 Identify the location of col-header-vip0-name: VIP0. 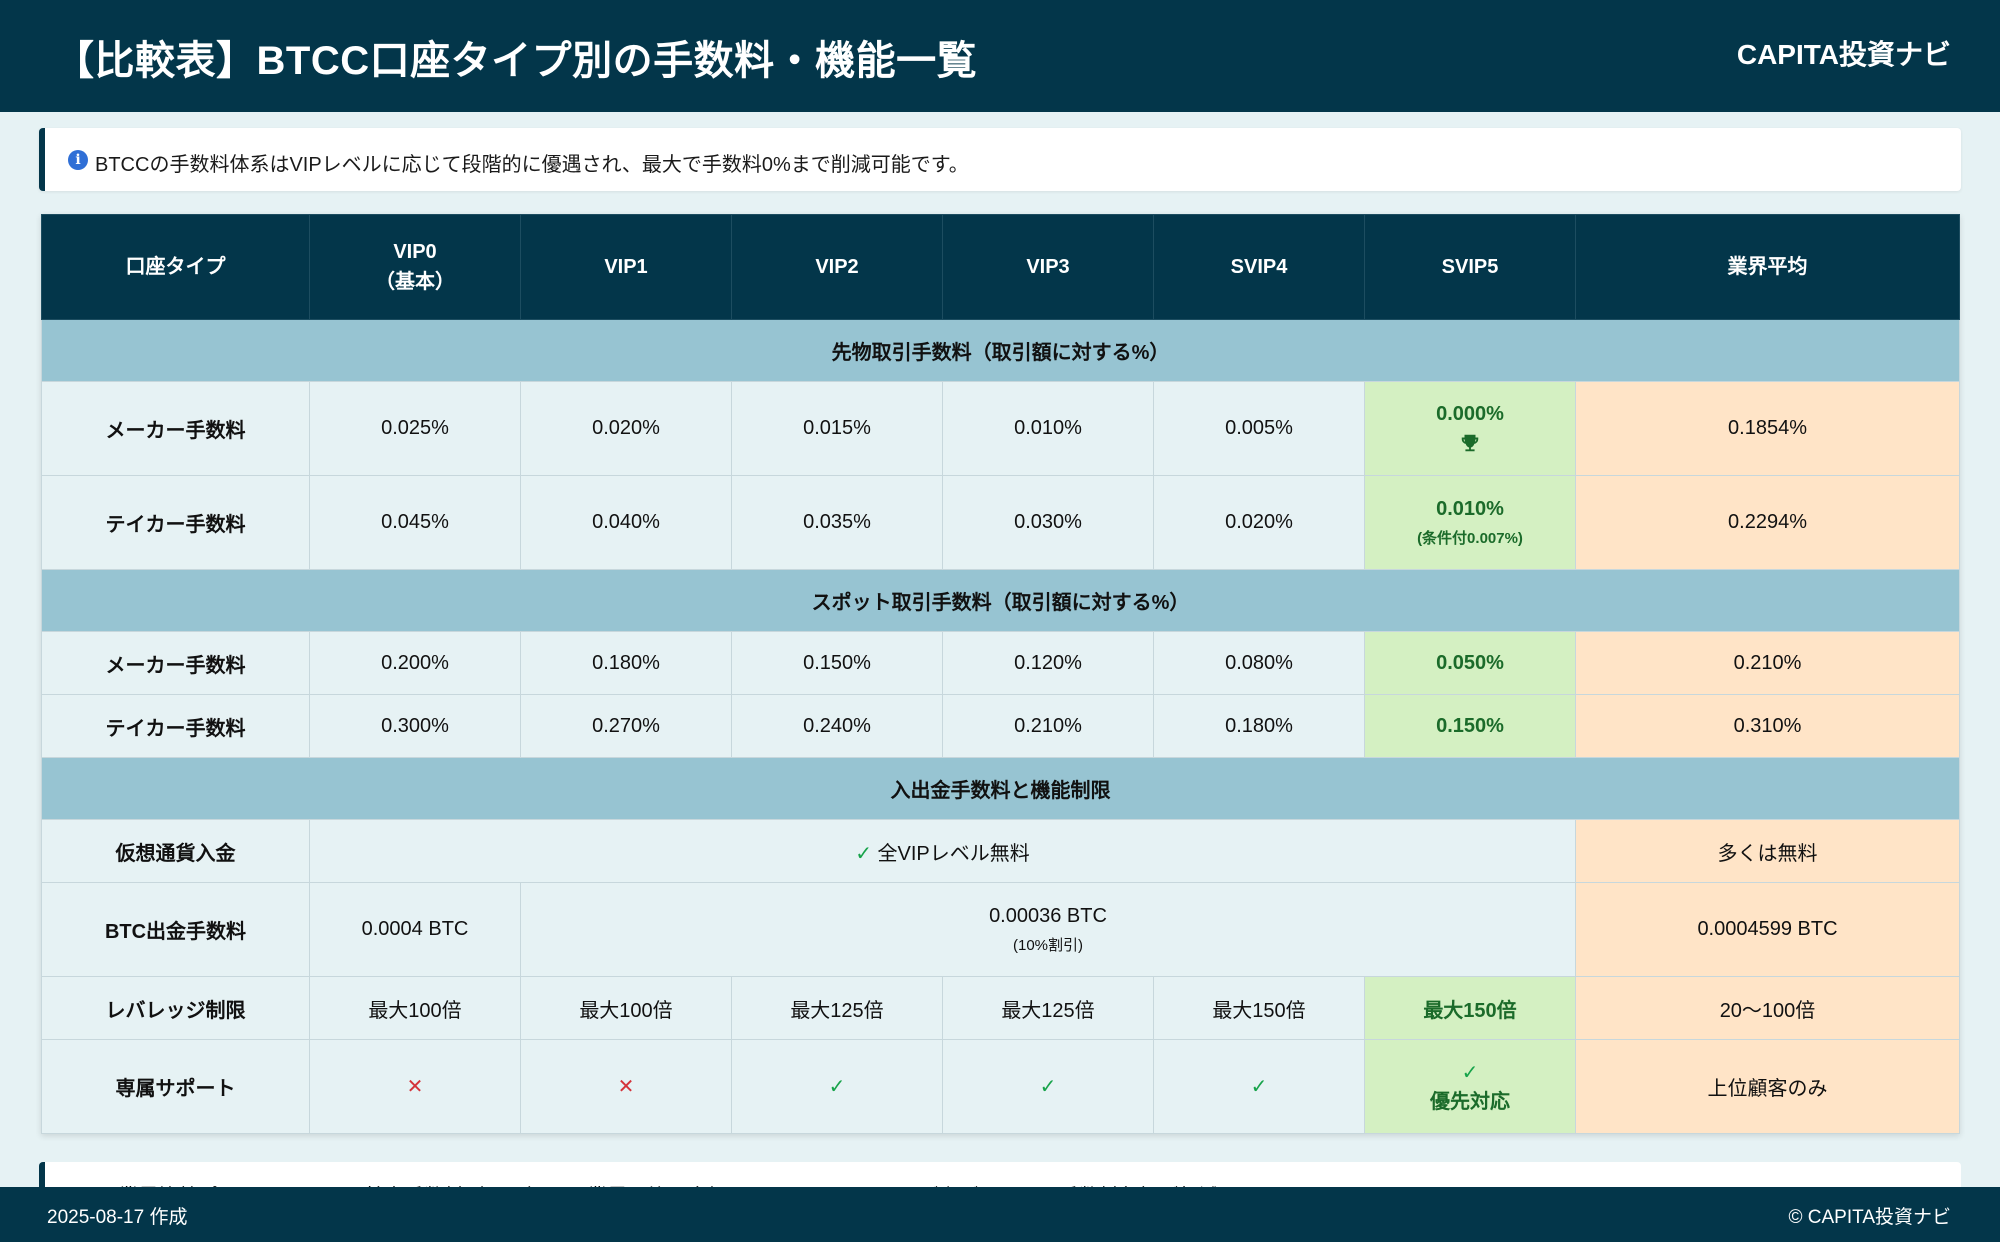
(415, 252).